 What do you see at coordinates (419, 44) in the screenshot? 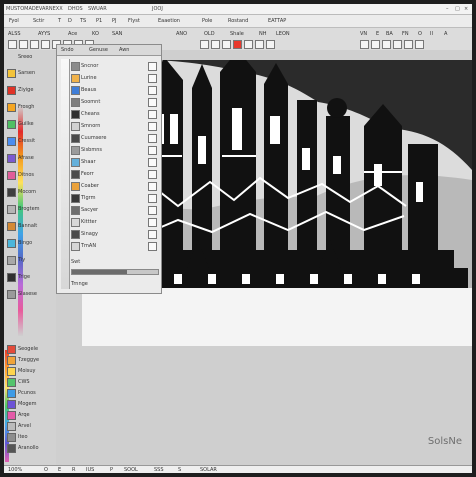
I see `settings-icon` at bounding box center [419, 44].